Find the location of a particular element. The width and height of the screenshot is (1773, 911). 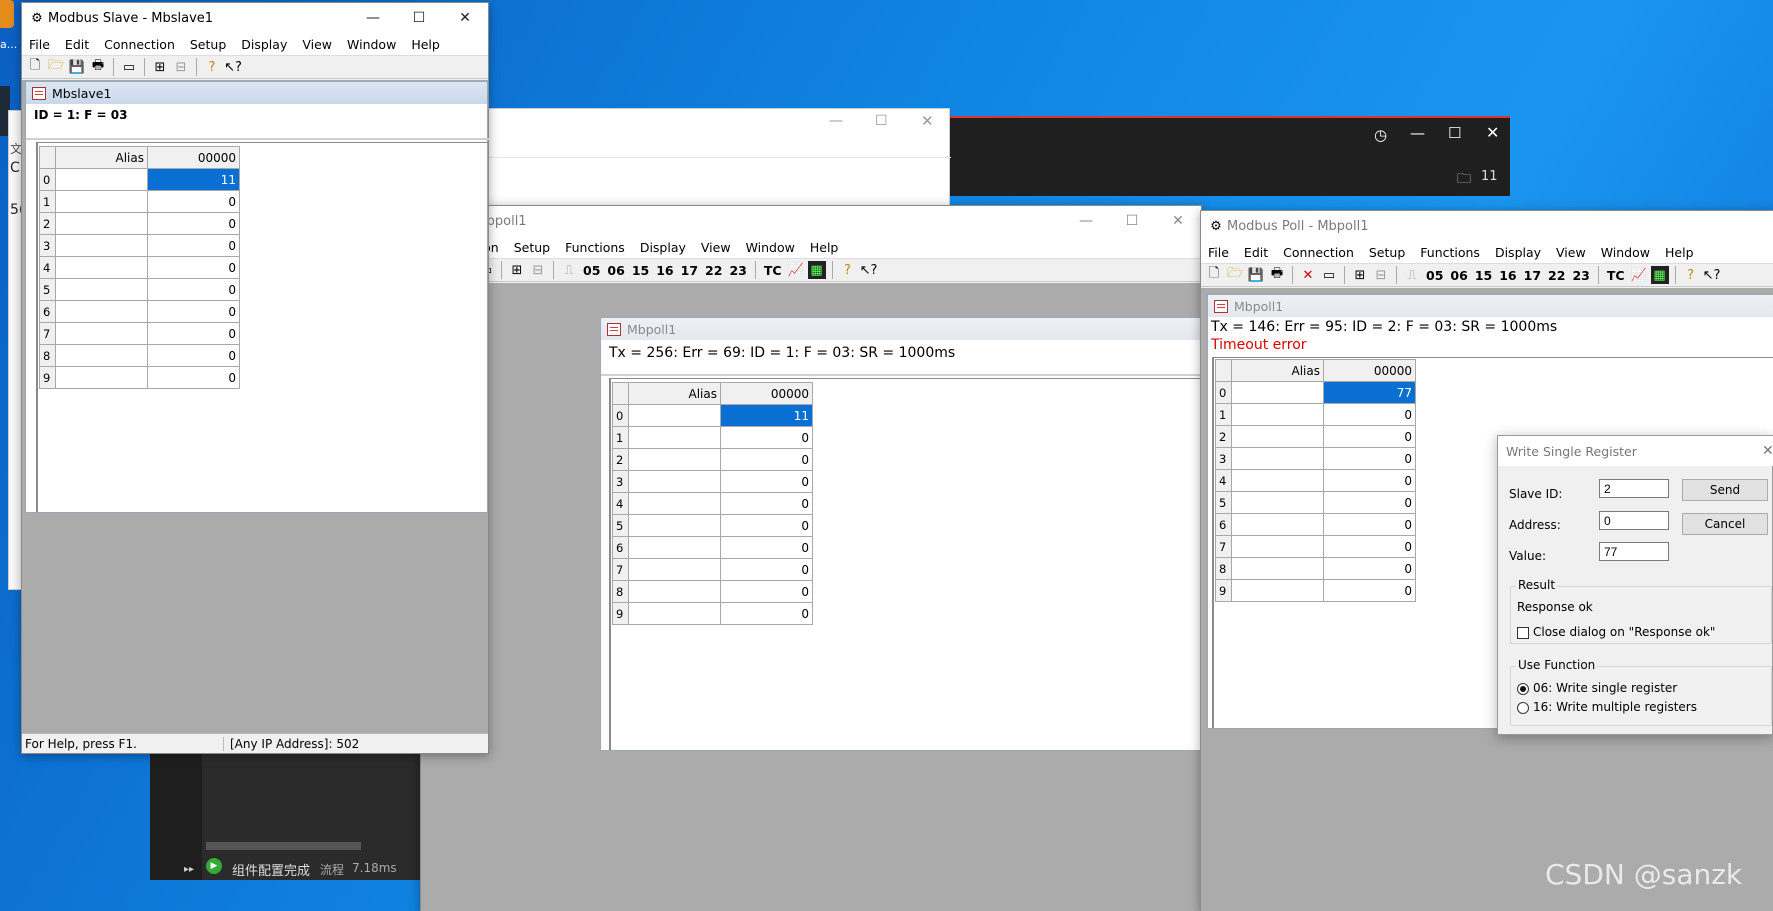

func-23-button: 23 is located at coordinates (1580, 275).